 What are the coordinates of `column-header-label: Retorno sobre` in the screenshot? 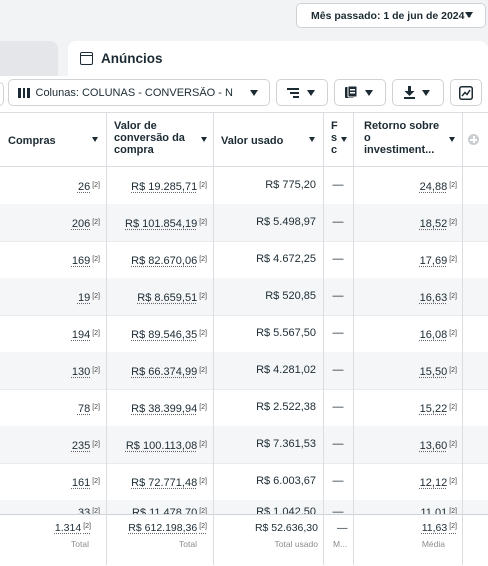 It's located at (401, 126).